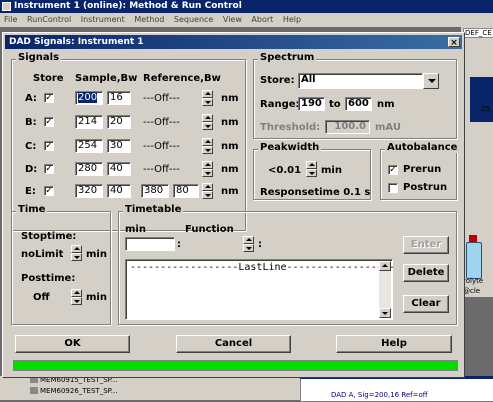  Describe the element at coordinates (153, 209) in the screenshot. I see `timetable-title: Timetable` at that location.